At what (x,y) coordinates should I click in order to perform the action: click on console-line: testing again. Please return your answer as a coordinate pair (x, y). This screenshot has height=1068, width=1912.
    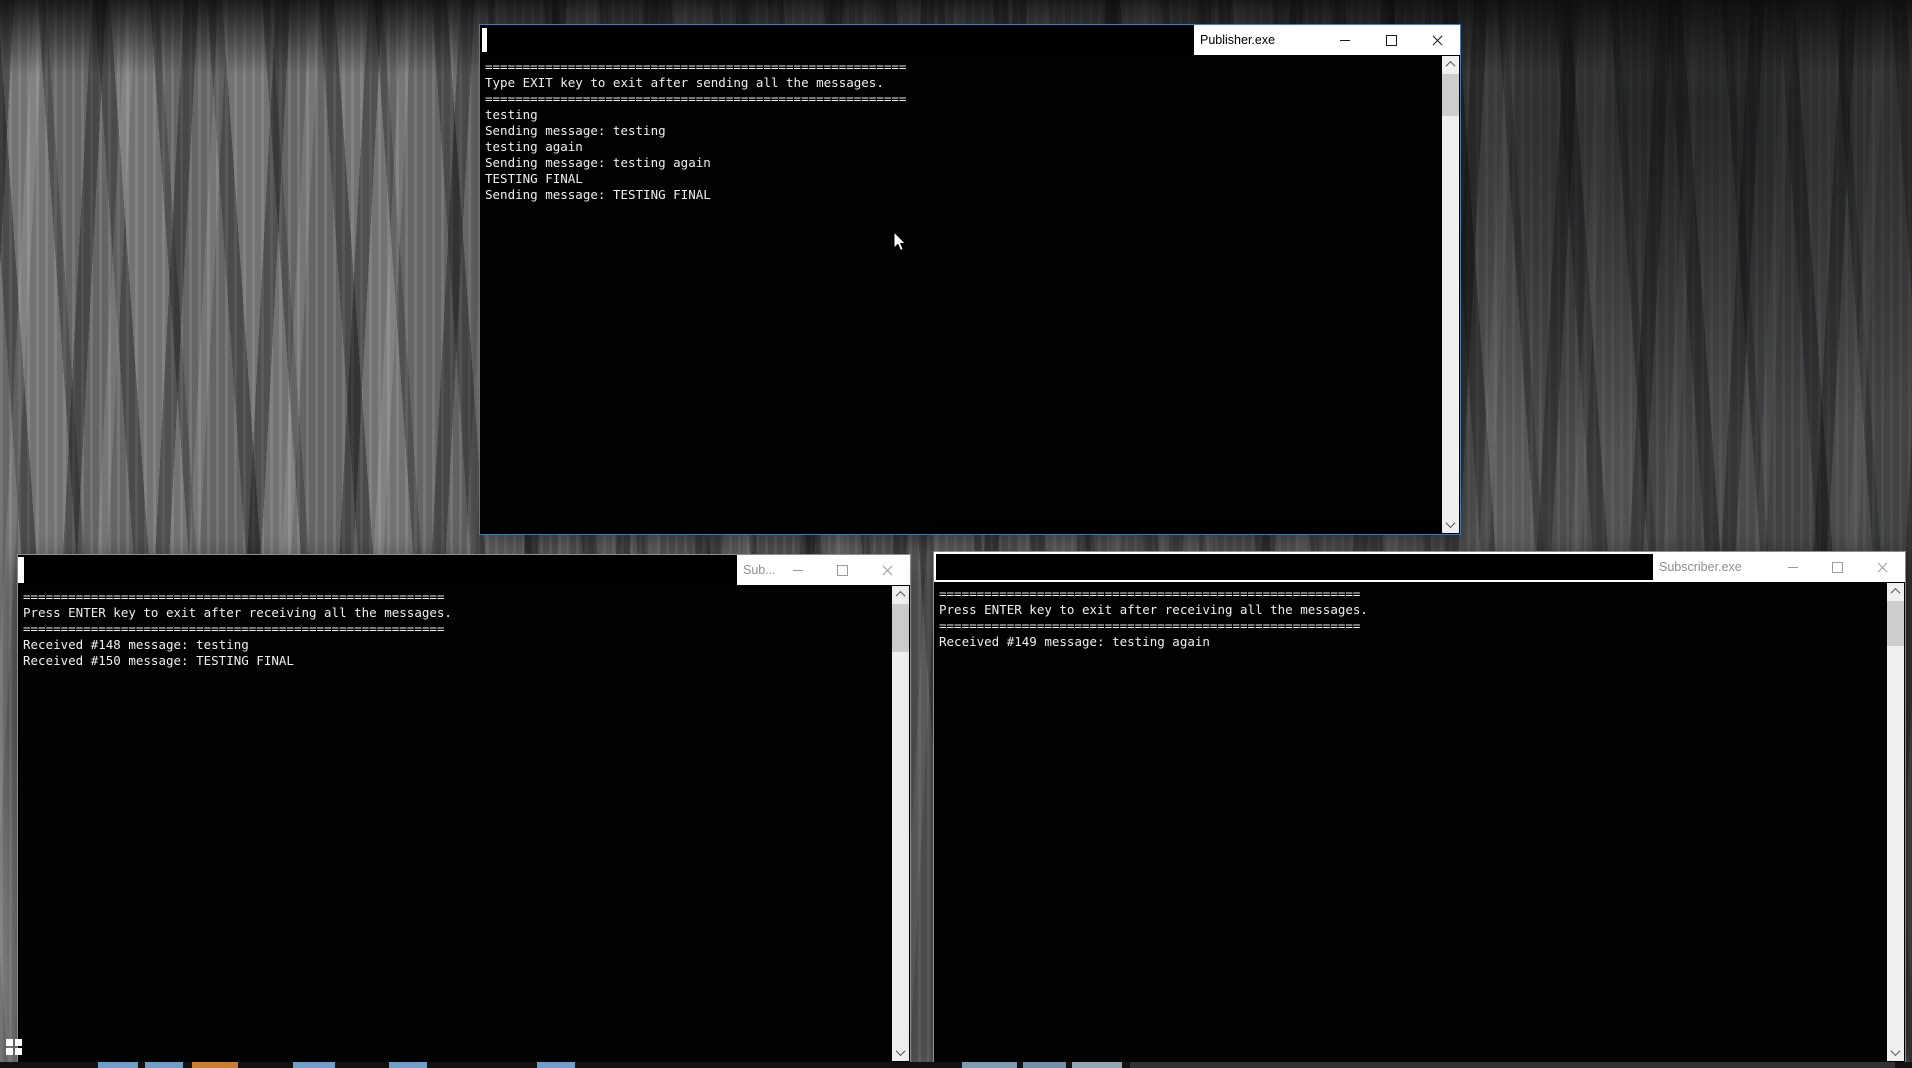
    Looking at the image, I should click on (534, 146).